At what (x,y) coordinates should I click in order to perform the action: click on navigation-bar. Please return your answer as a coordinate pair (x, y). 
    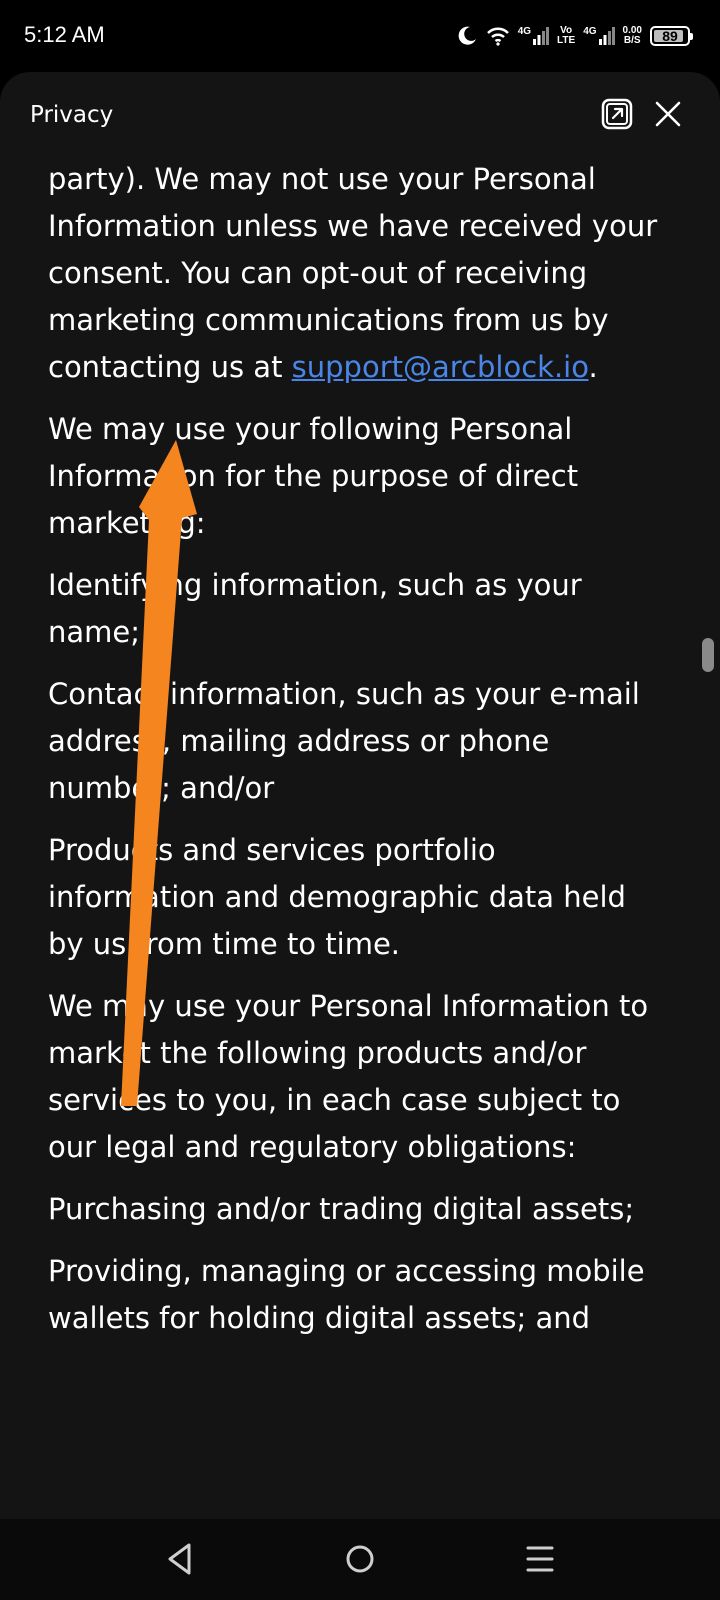
    Looking at the image, I should click on (360, 1559).